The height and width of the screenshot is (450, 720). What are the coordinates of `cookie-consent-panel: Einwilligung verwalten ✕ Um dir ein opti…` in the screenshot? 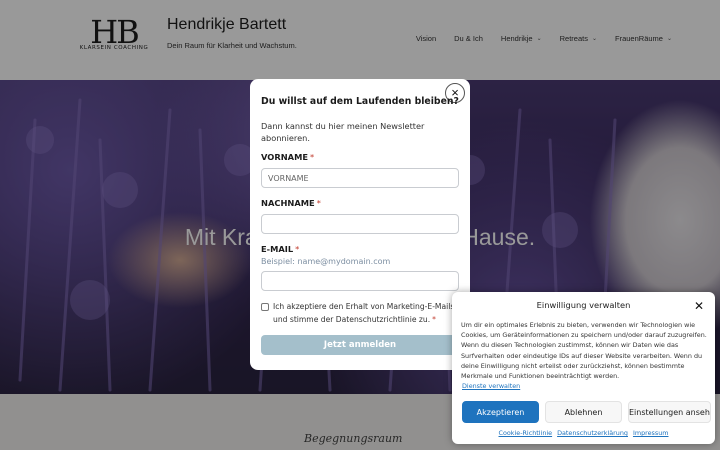 It's located at (583, 368).